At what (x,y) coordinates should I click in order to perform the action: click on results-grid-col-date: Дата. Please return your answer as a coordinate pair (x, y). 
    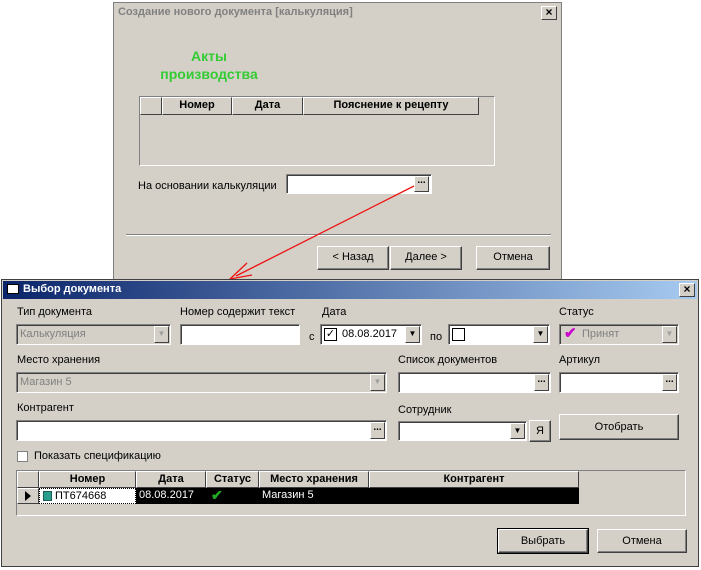
    Looking at the image, I should click on (171, 479).